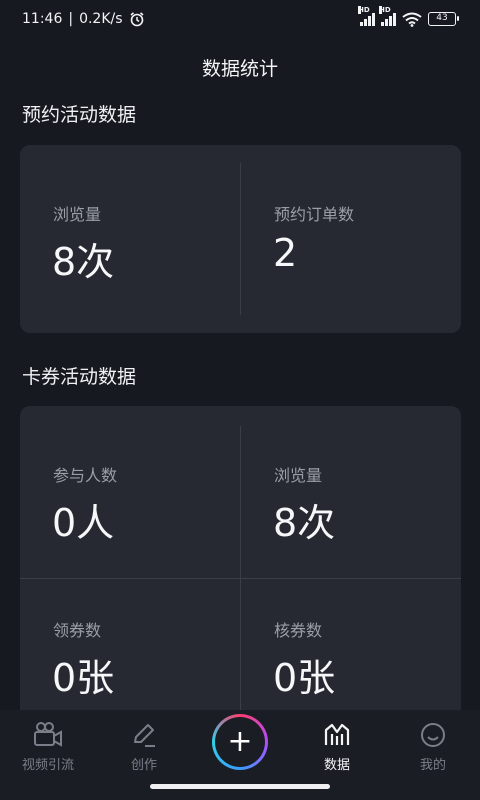 This screenshot has height=800, width=480. I want to click on coupon-redeemed-value: 0张, so click(304, 678).